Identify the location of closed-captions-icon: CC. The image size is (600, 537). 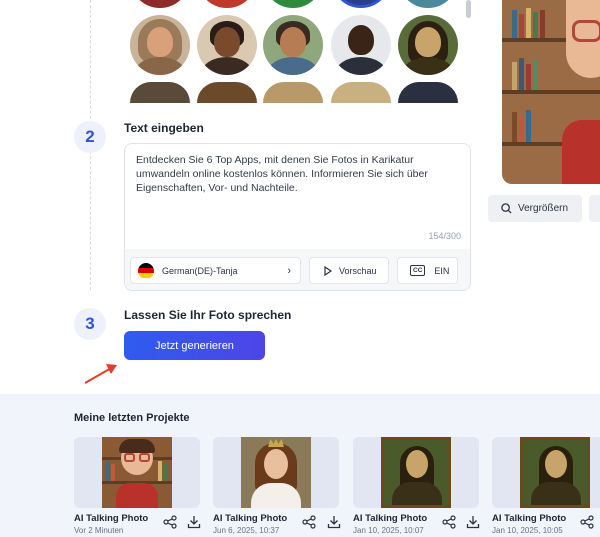
(418, 270).